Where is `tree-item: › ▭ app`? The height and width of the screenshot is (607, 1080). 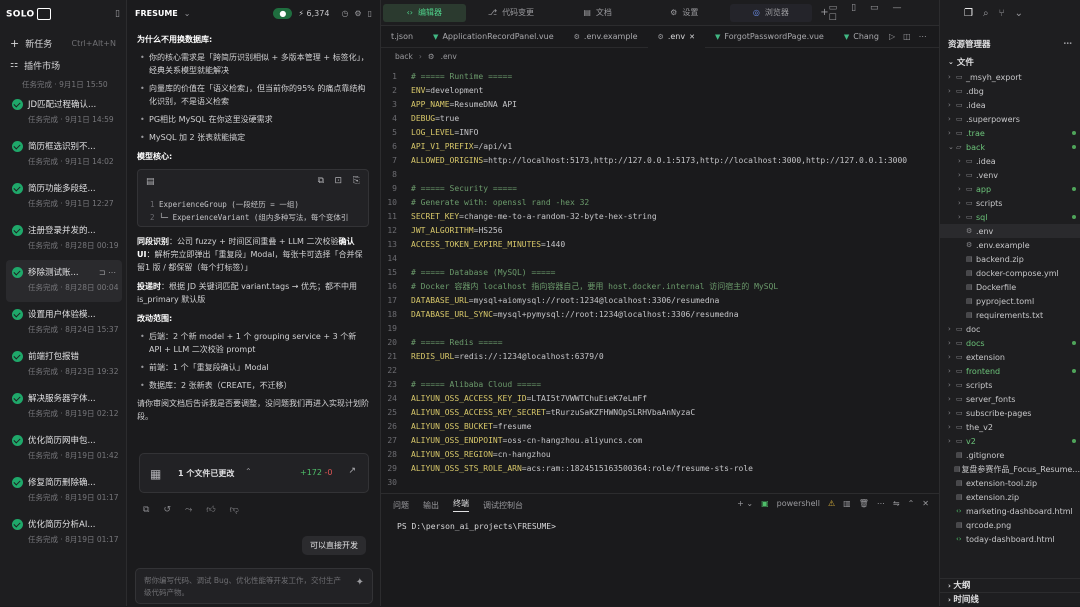
tree-item: › ▭ app is located at coordinates (1010, 189).